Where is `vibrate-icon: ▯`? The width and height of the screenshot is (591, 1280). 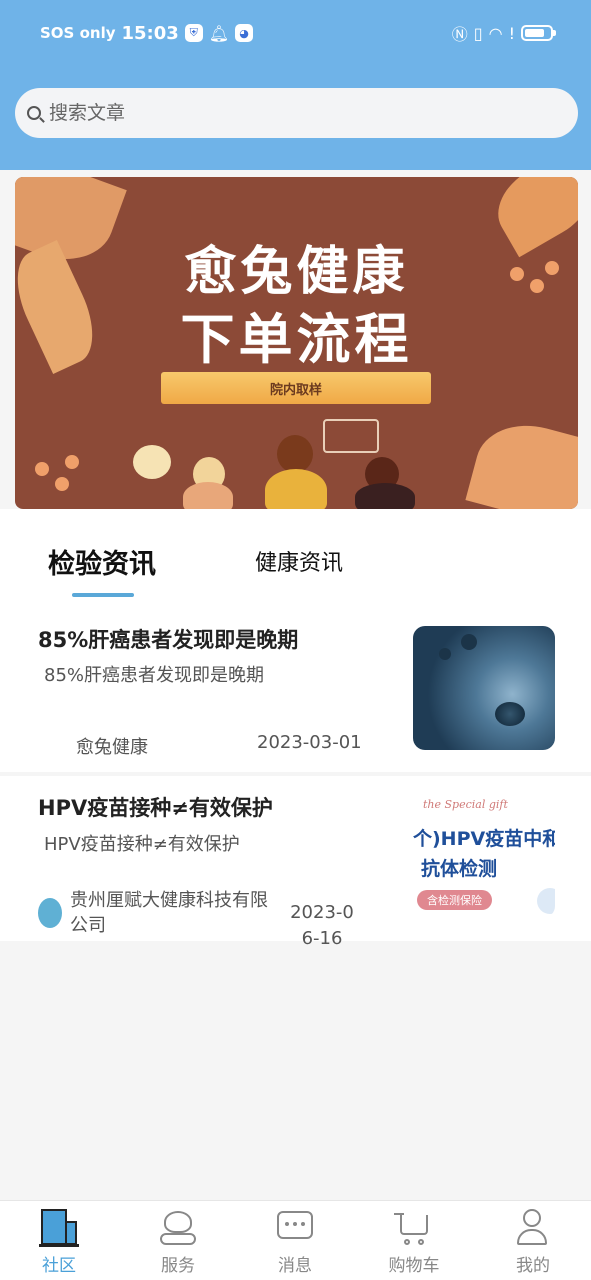
vibrate-icon: ▯ is located at coordinates (478, 33).